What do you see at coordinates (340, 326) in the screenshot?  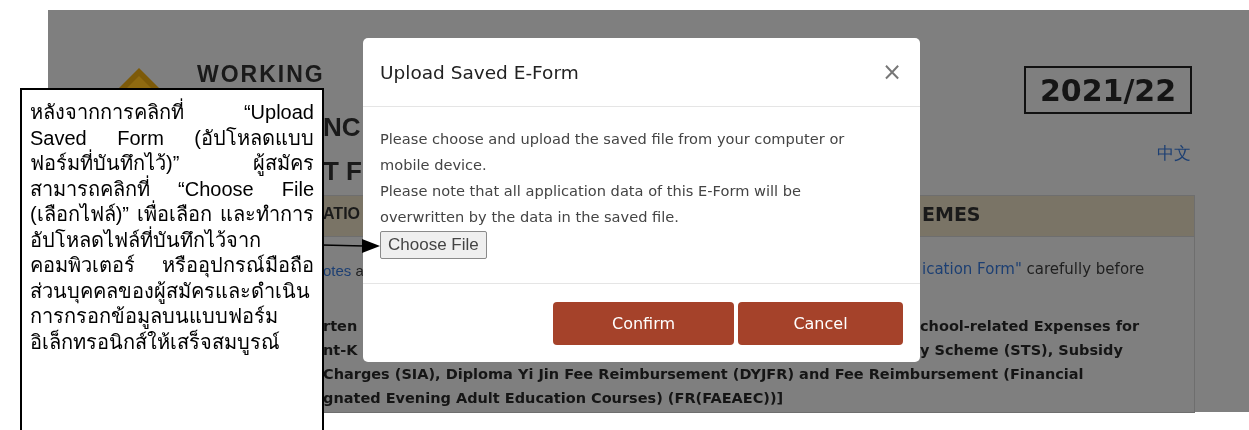 I see `bold-text: rten` at bounding box center [340, 326].